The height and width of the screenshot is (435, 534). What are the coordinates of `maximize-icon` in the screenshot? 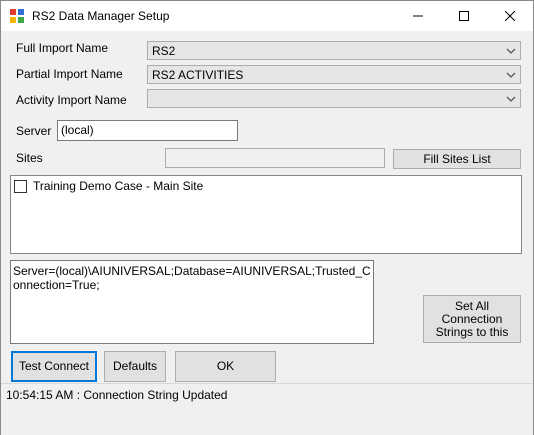 It's located at (464, 16).